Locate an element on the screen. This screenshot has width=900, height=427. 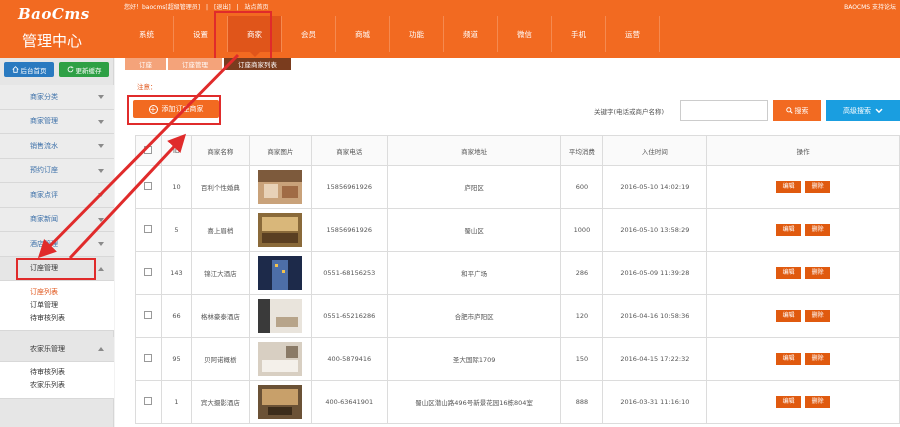
column-header: 商家地址 is located at coordinates (474, 150).